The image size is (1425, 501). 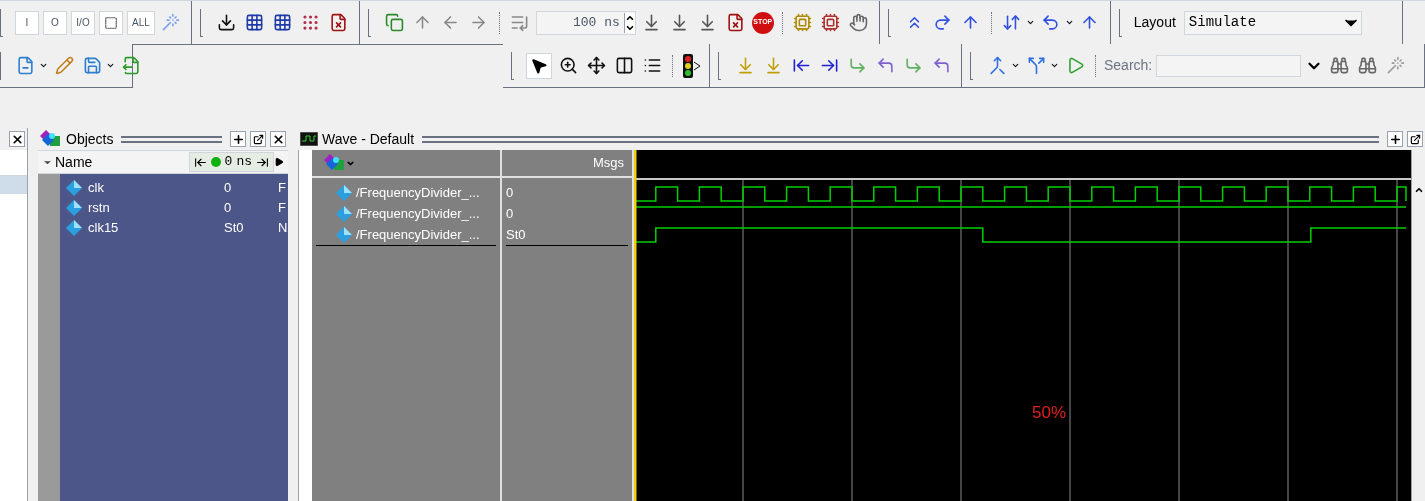 I want to click on time-unit: ns, so click(x=244, y=162).